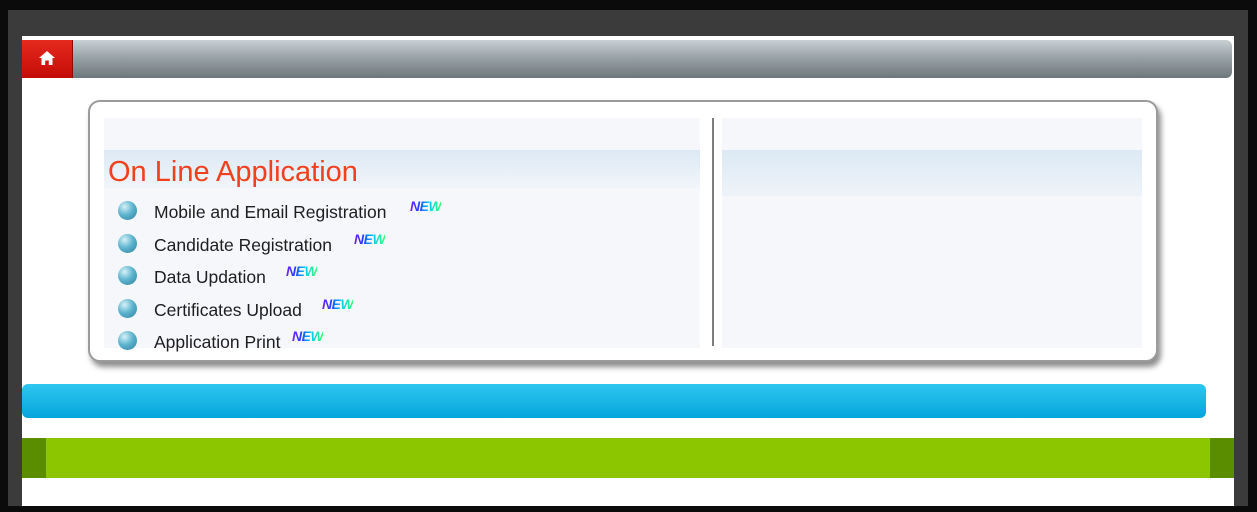  Describe the element at coordinates (627, 59) in the screenshot. I see `top-nav-bar` at that location.